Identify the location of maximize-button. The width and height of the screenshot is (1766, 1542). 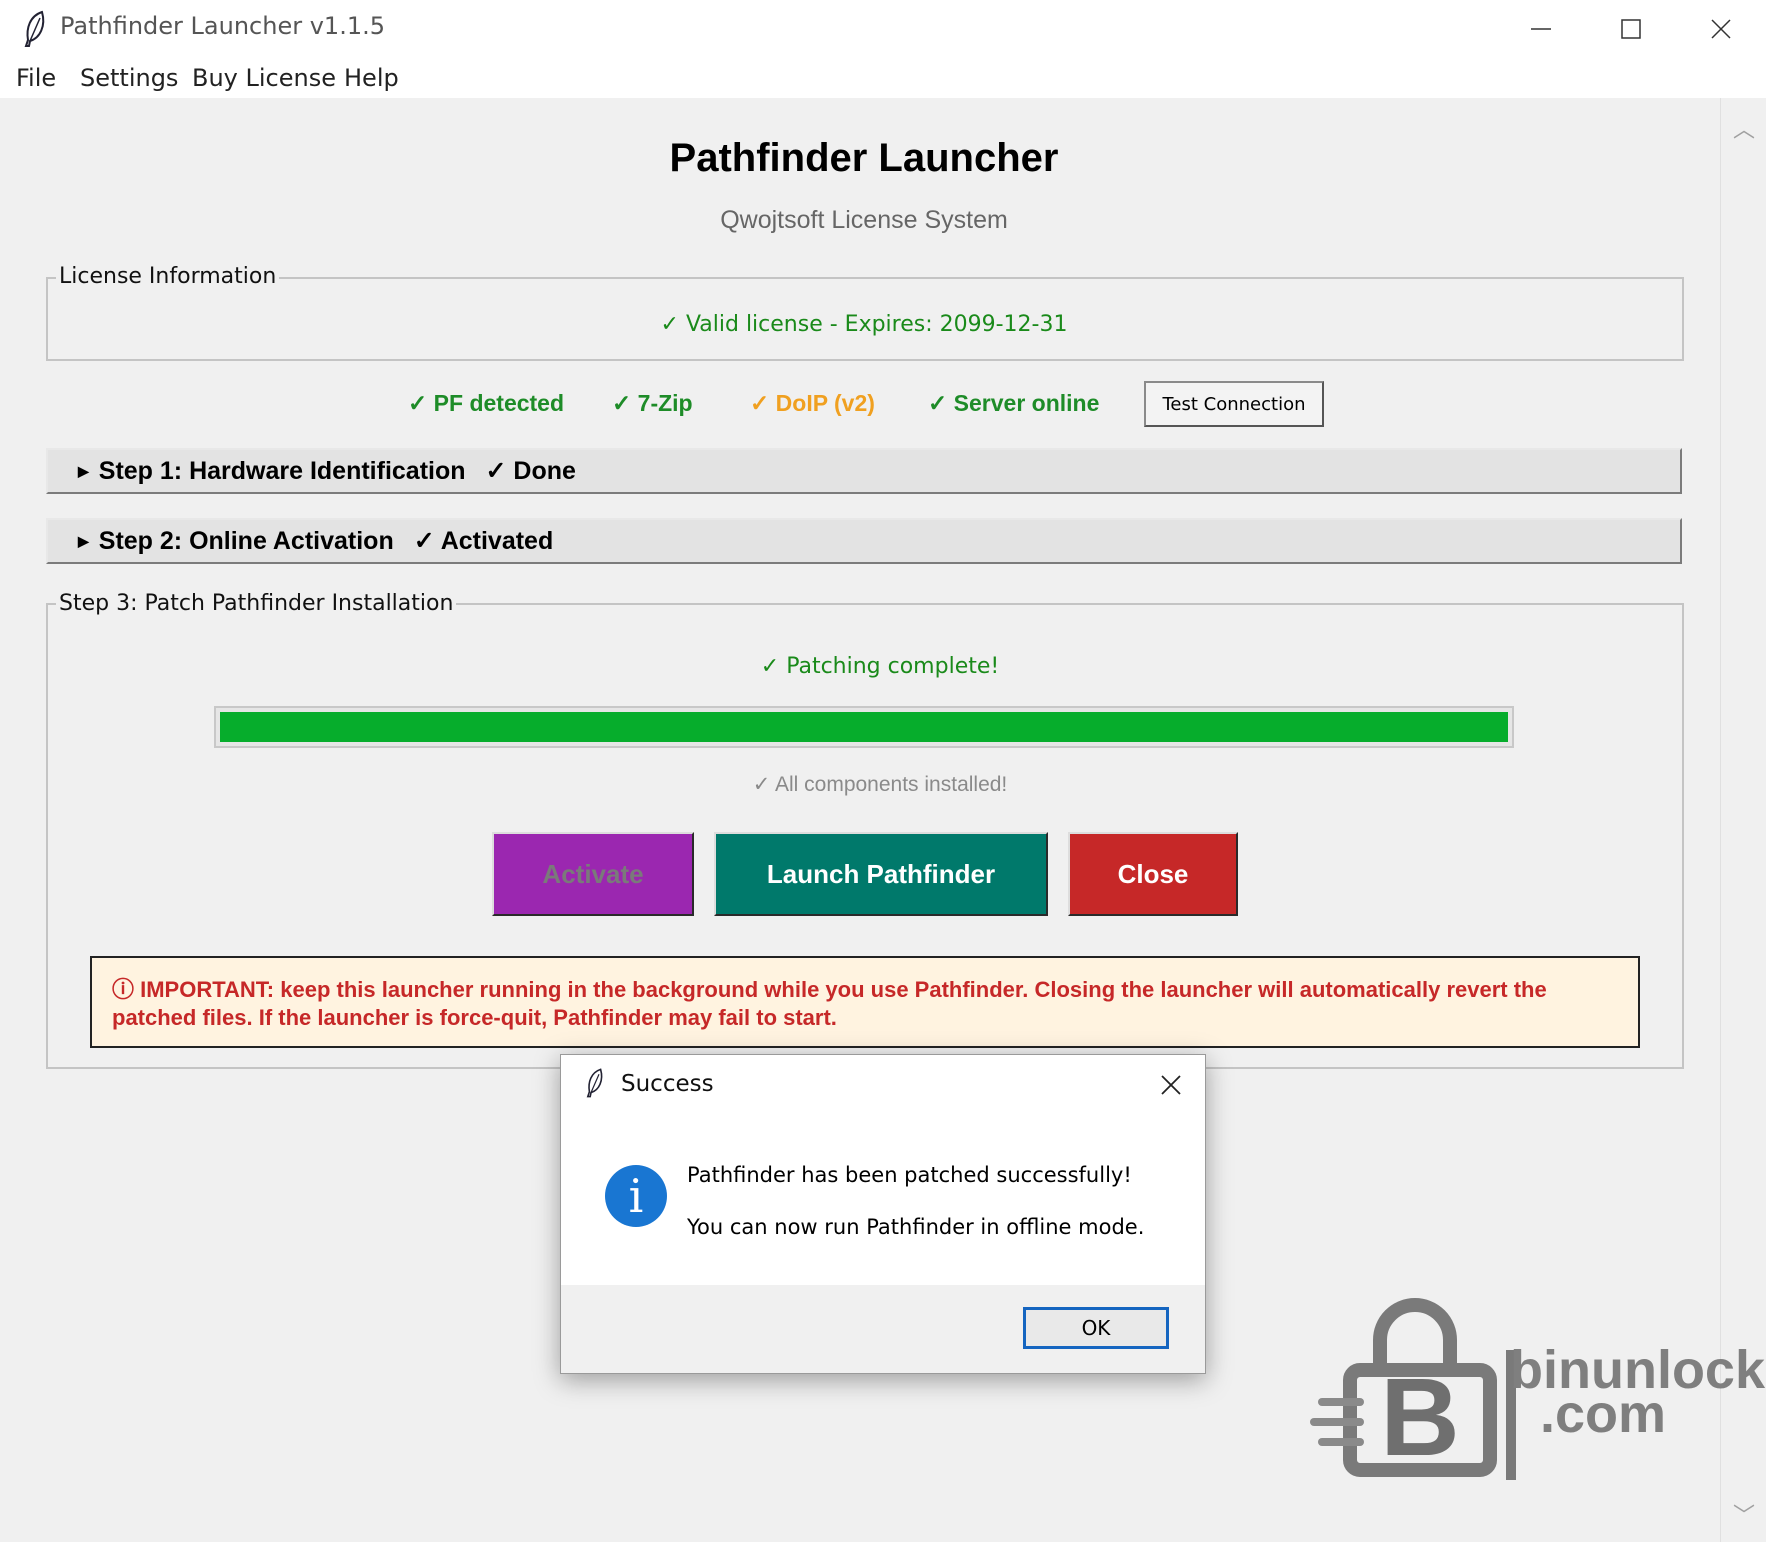
(1631, 29).